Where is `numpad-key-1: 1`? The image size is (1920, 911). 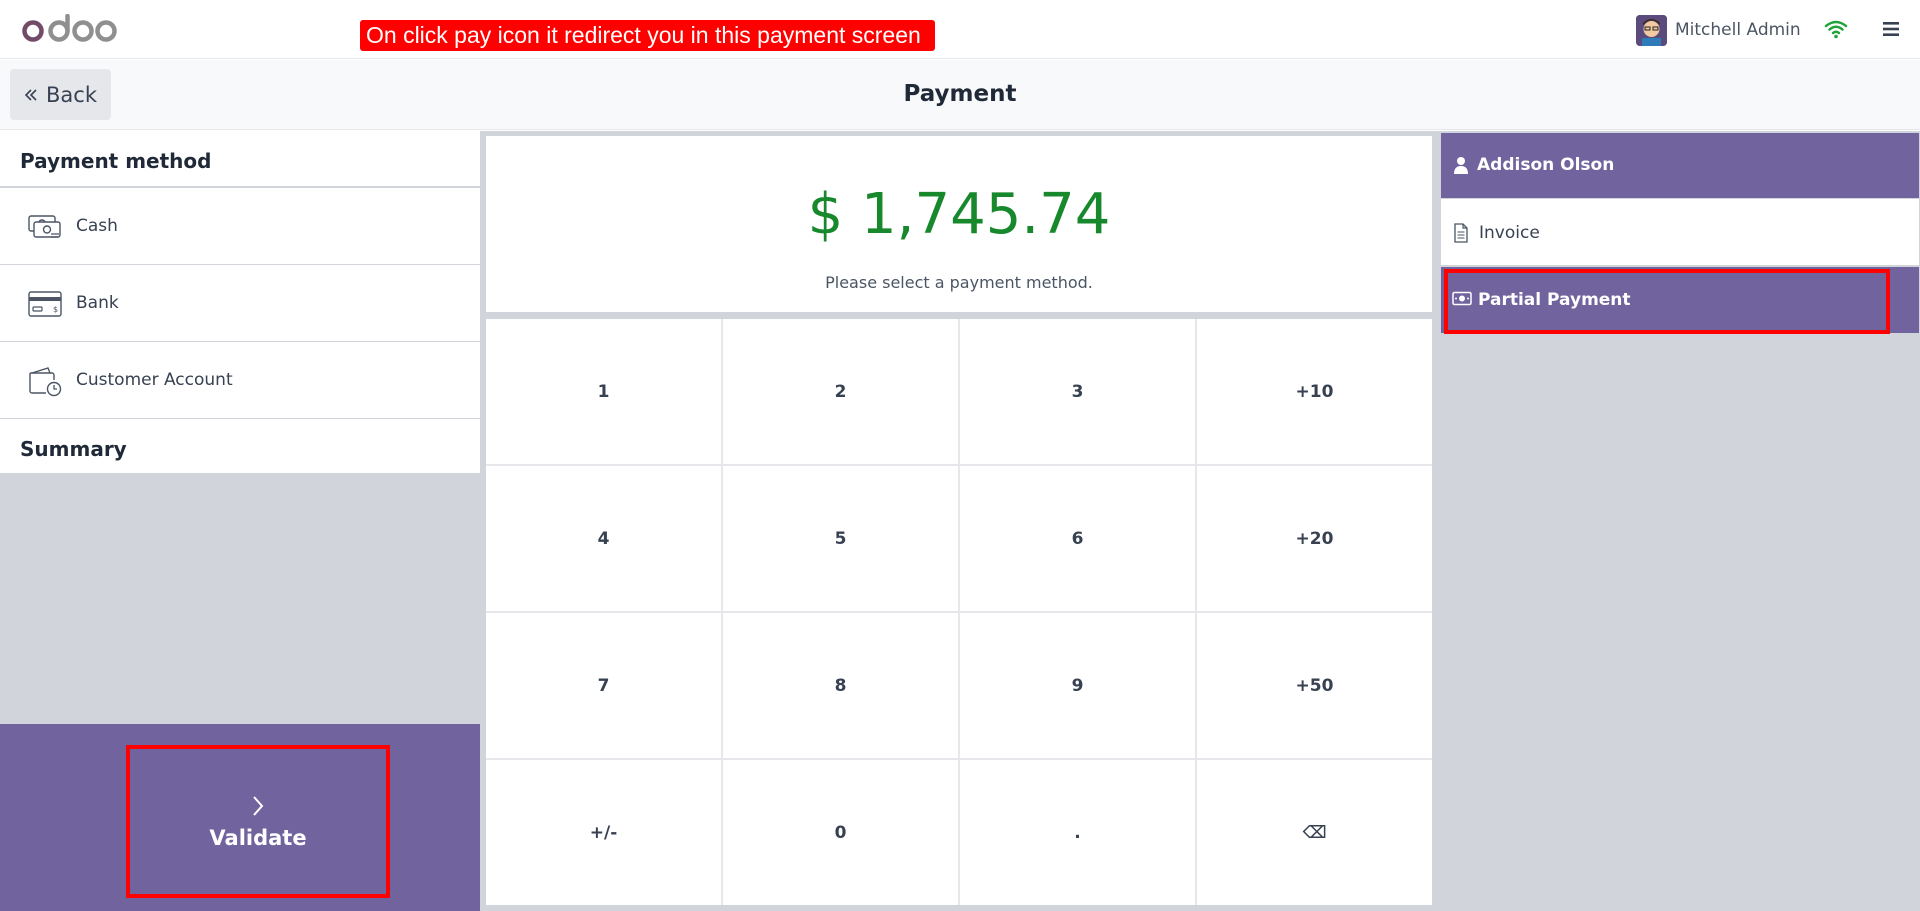 numpad-key-1: 1 is located at coordinates (603, 391).